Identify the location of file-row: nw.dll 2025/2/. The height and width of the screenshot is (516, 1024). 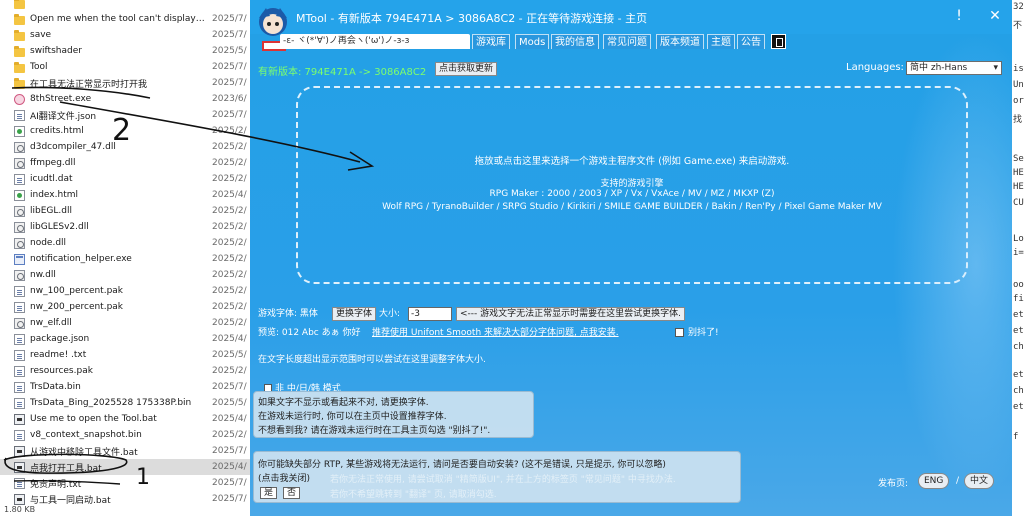
(125, 275).